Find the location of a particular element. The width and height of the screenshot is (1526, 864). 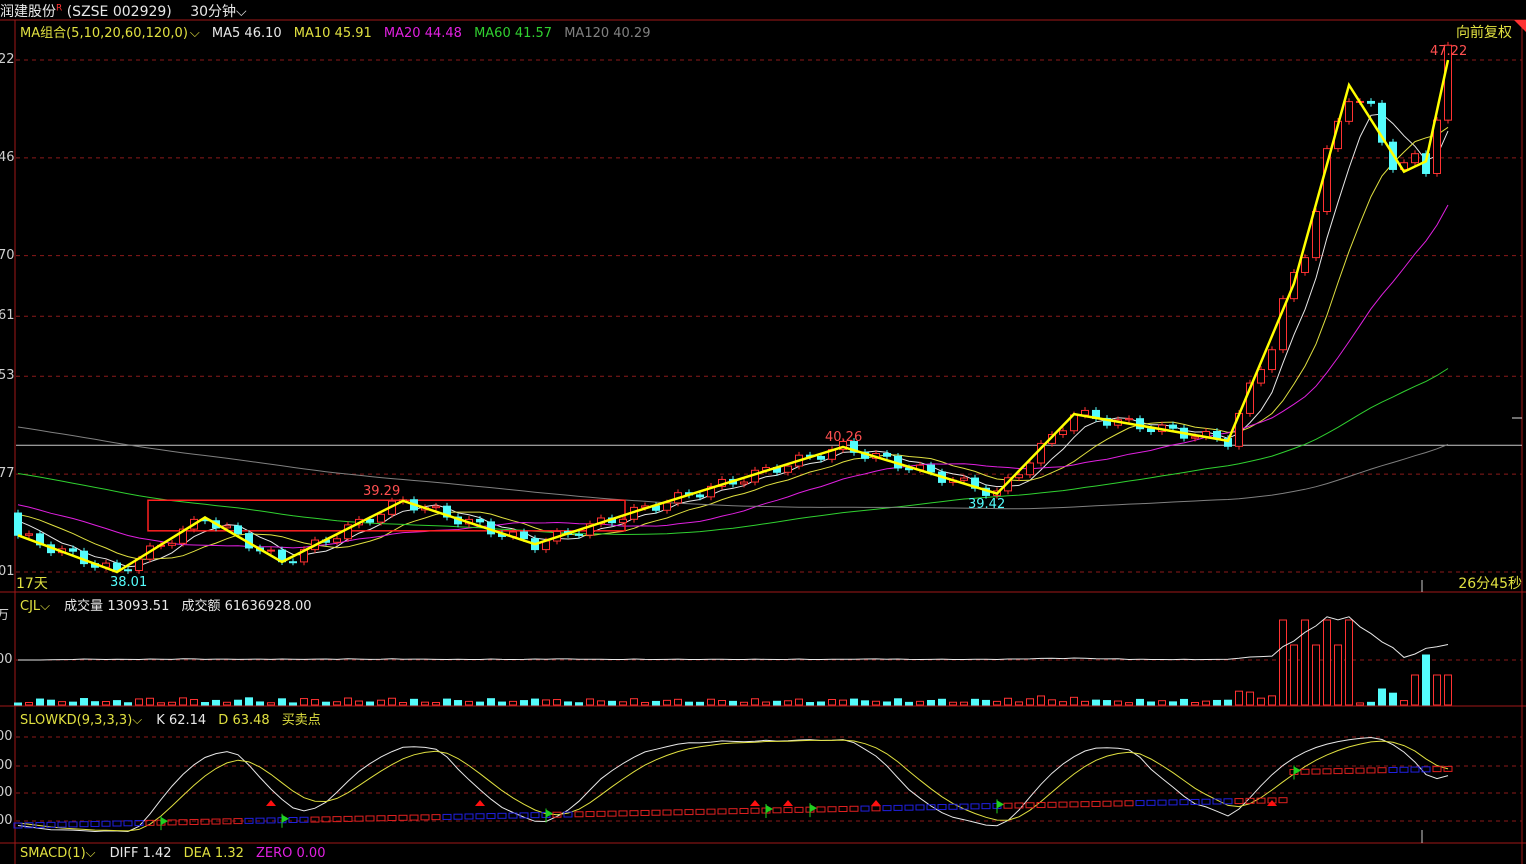

ma20-value: MA20 44.48 is located at coordinates (422, 33).